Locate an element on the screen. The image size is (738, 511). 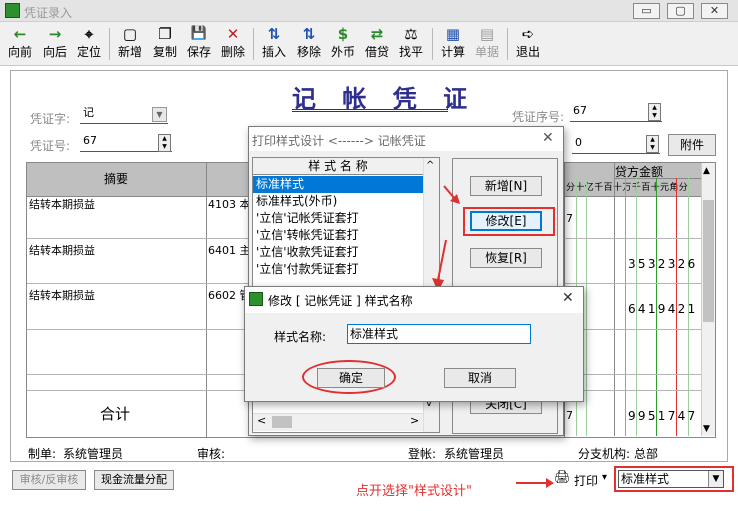
review-button: 审核/反审核 is located at coordinates (49, 480).